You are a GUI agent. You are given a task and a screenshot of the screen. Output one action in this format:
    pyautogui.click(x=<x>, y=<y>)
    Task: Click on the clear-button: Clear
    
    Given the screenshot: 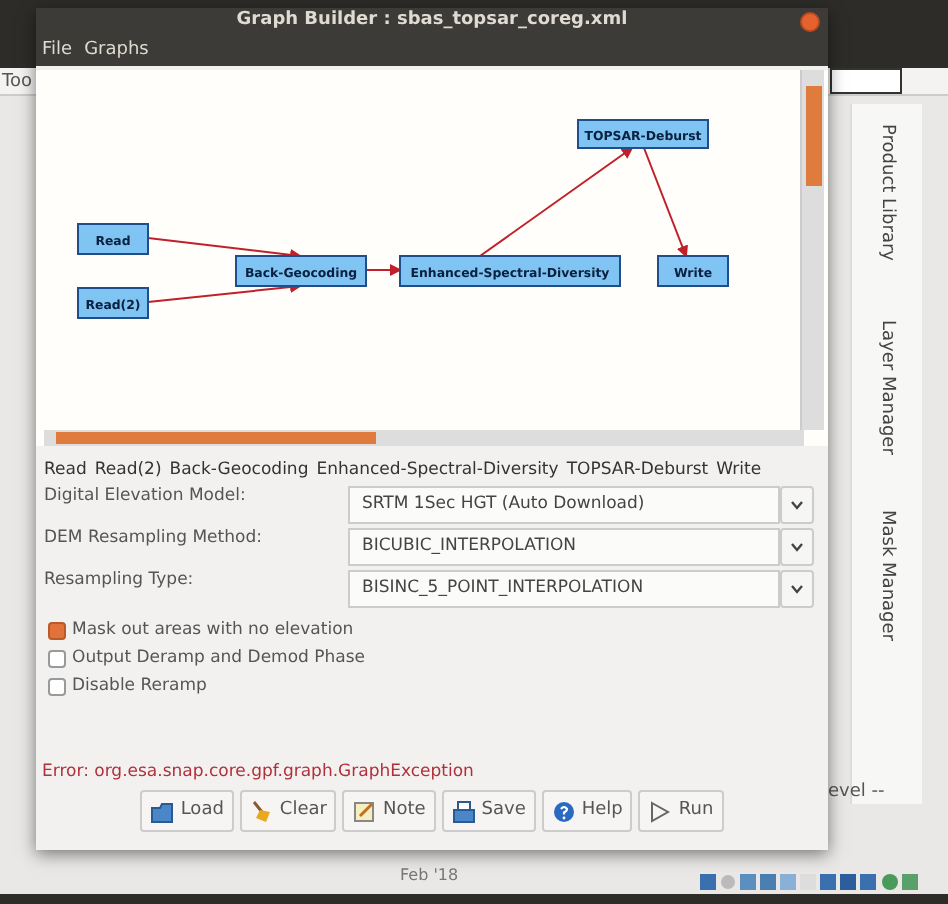 What is the action you would take?
    pyautogui.click(x=288, y=811)
    